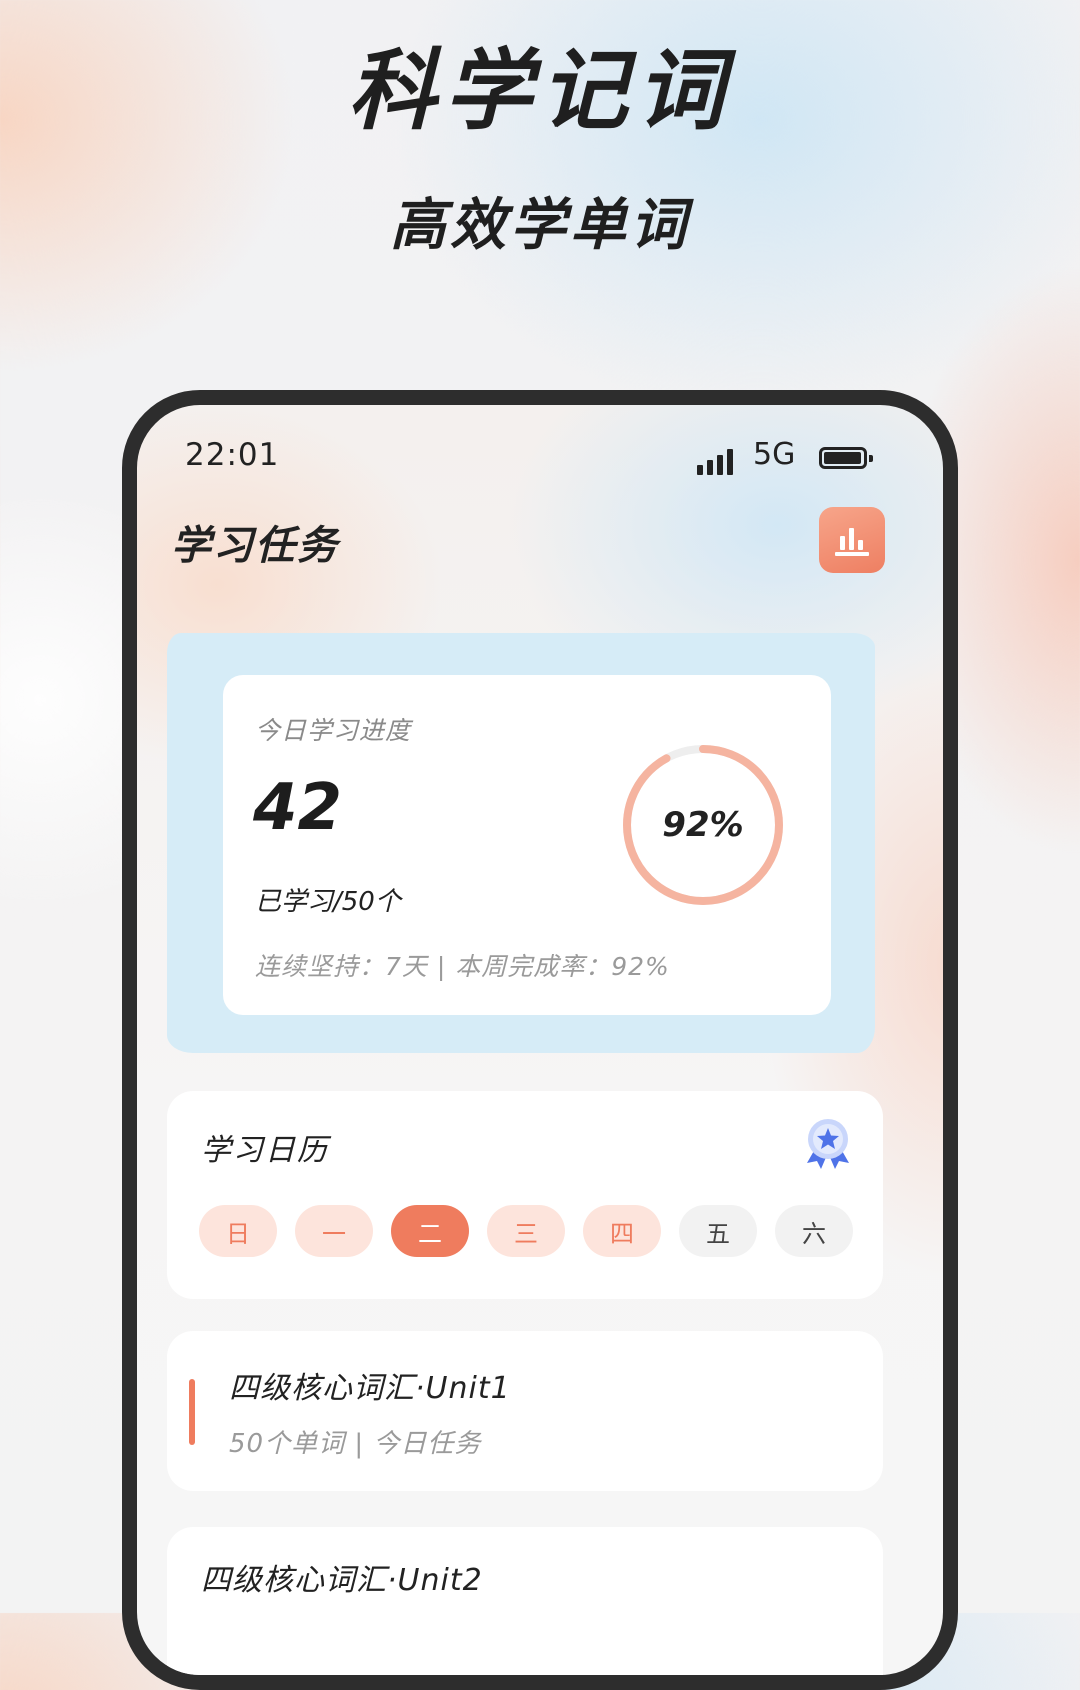 The height and width of the screenshot is (1690, 1080). Describe the element at coordinates (462, 966) in the screenshot. I see `streak-summary: 连续坚持：7天 | 本周完成率：92%` at that location.